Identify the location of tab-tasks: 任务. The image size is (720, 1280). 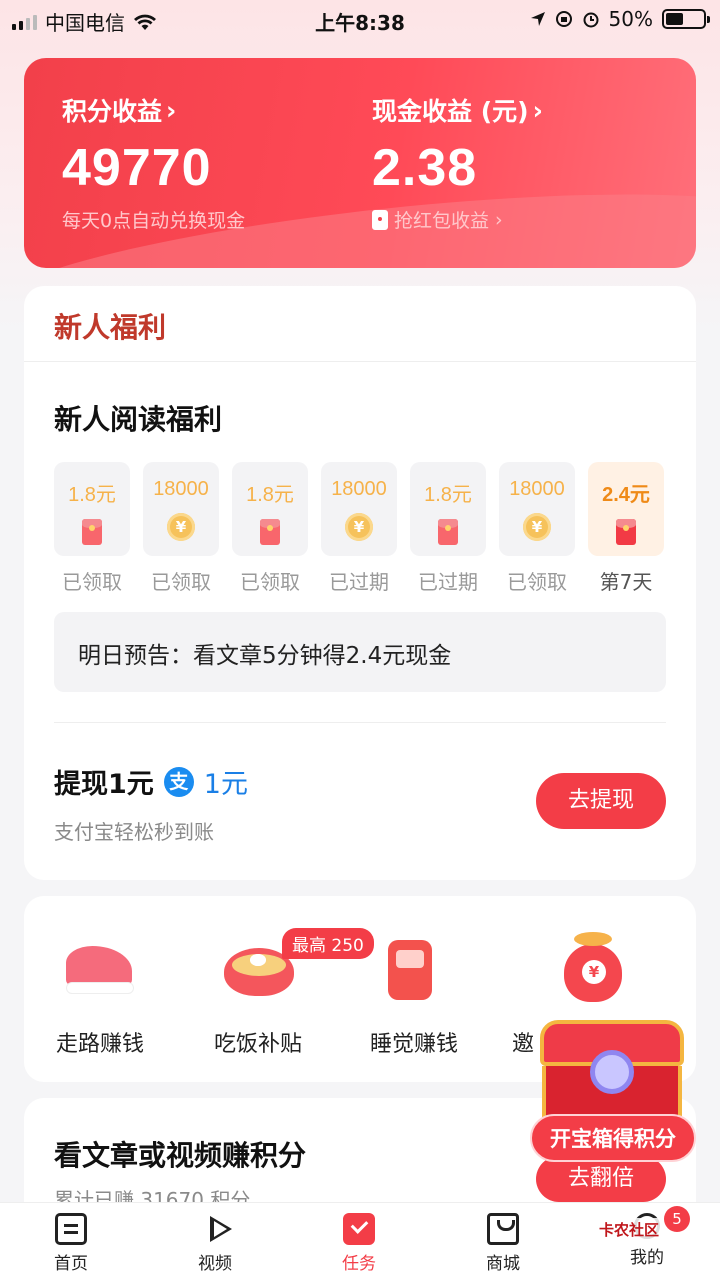
(359, 1243).